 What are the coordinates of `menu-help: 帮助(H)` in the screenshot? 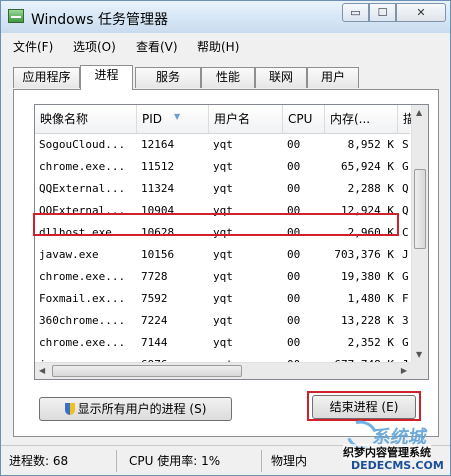 It's located at (218, 46).